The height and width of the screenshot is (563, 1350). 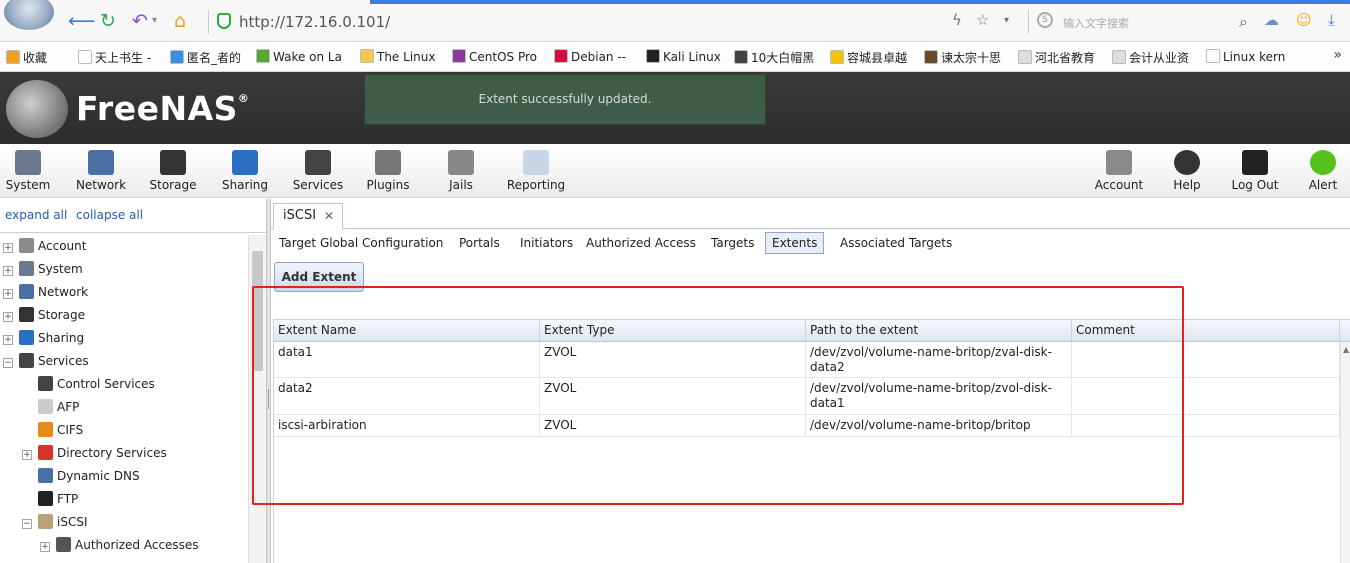 I want to click on collapse-all-link: collapse all, so click(x=109, y=215).